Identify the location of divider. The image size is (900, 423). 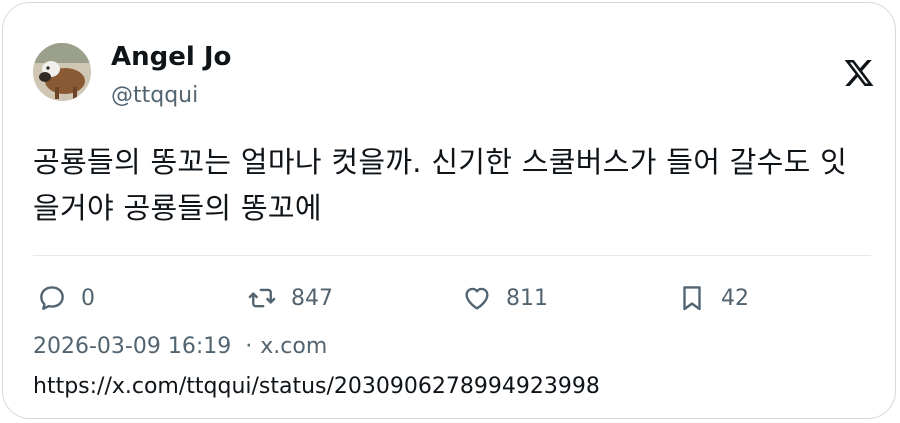
(452, 255).